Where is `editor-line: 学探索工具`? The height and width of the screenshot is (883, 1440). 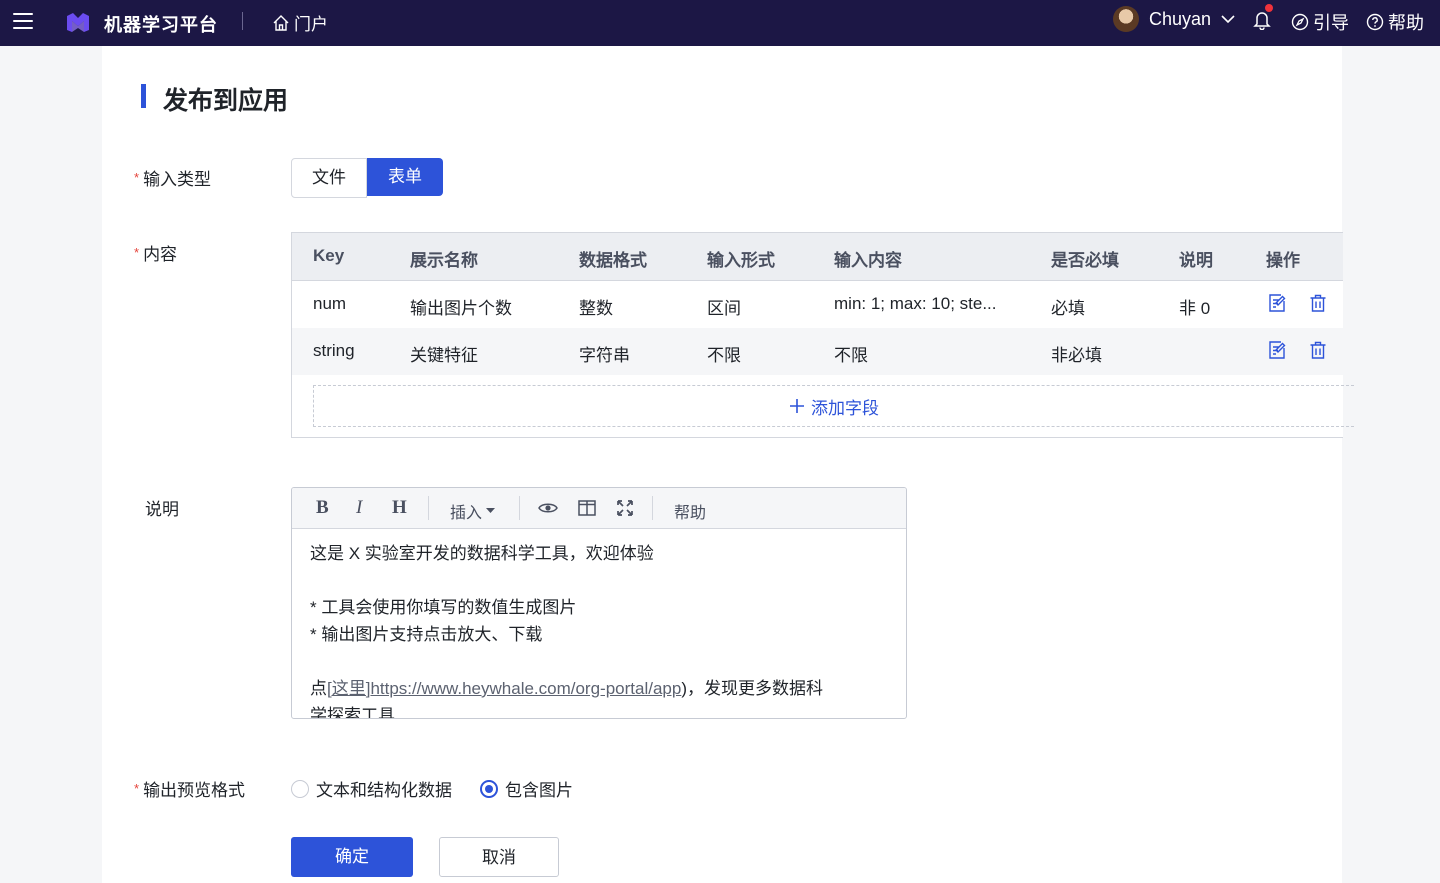
editor-line: 学探索工具 is located at coordinates (352, 712).